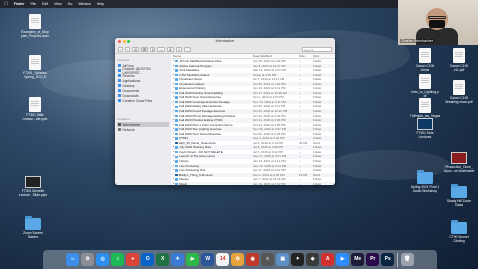  What do you see at coordinates (298, 259) in the screenshot?
I see `dock-app-final-cut-pro: ✦` at bounding box center [298, 259].